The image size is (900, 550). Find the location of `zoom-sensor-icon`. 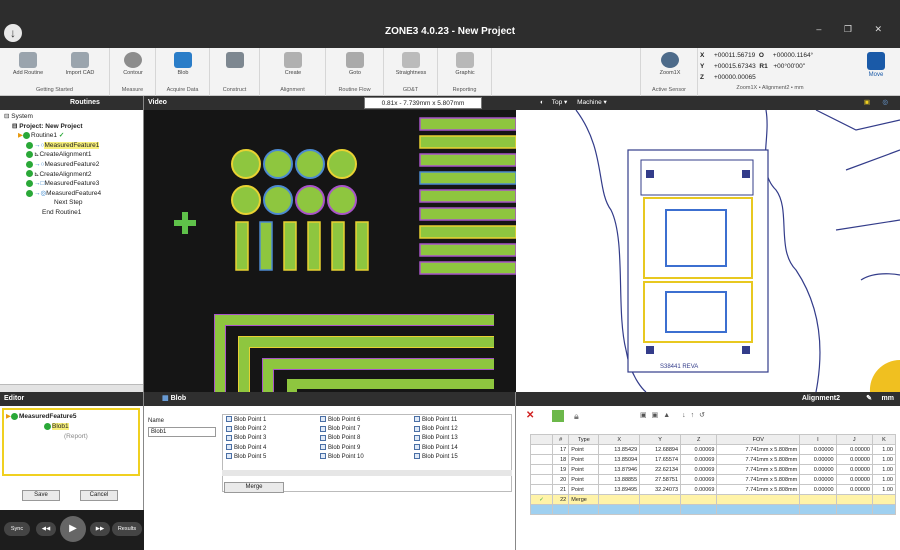

zoom-sensor-icon is located at coordinates (670, 60).